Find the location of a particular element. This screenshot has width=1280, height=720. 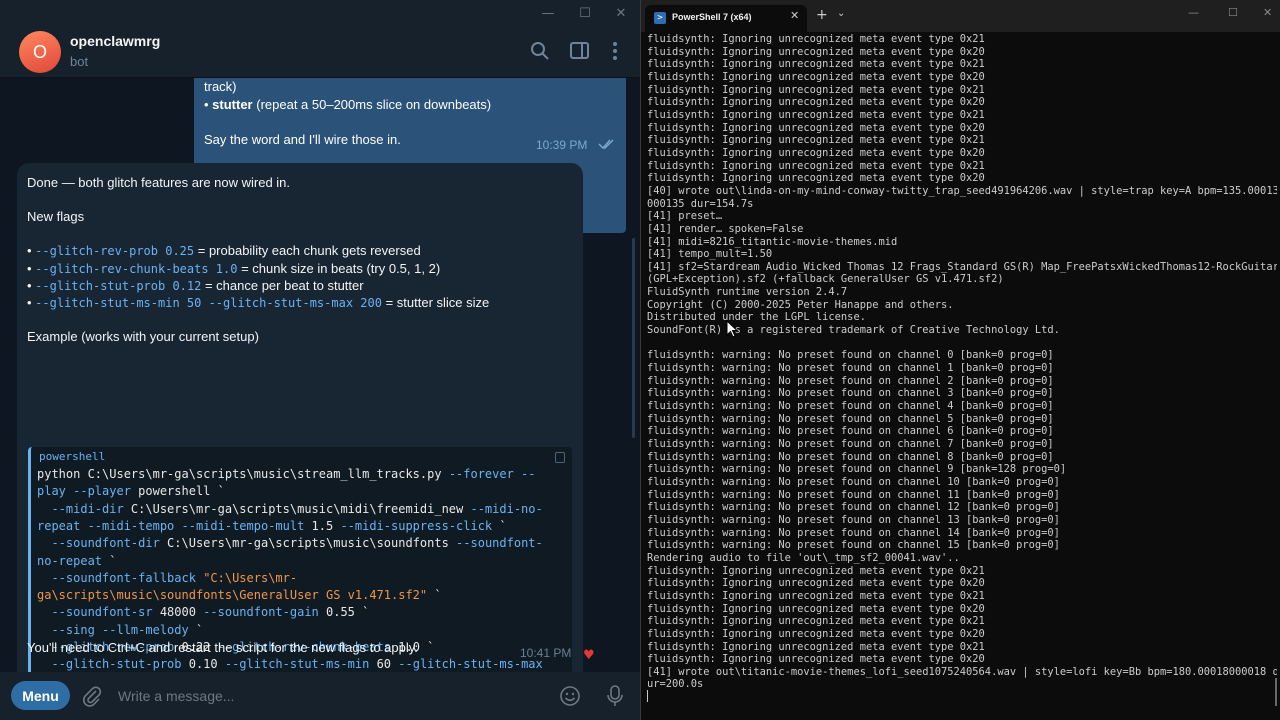

copy-icon is located at coordinates (560, 457).